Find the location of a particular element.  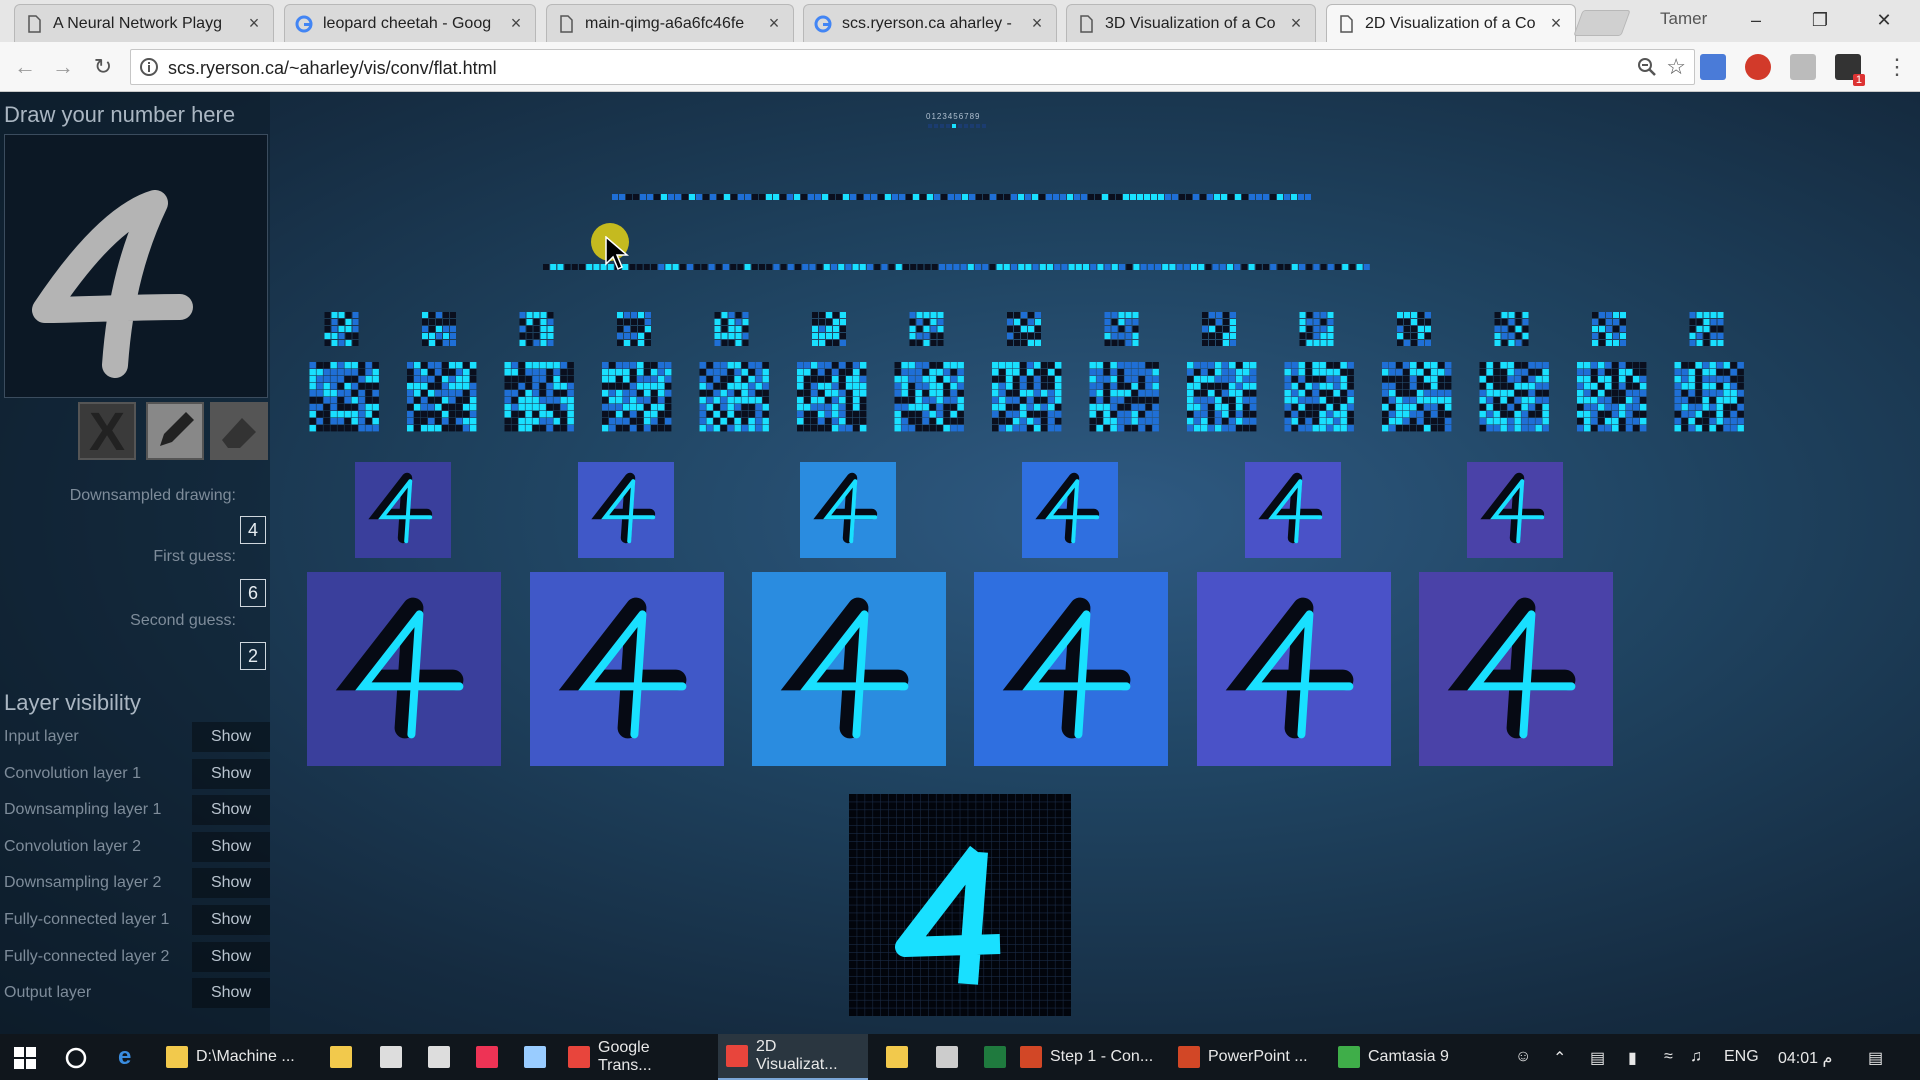

settings-icon is located at coordinates (951, 1057).